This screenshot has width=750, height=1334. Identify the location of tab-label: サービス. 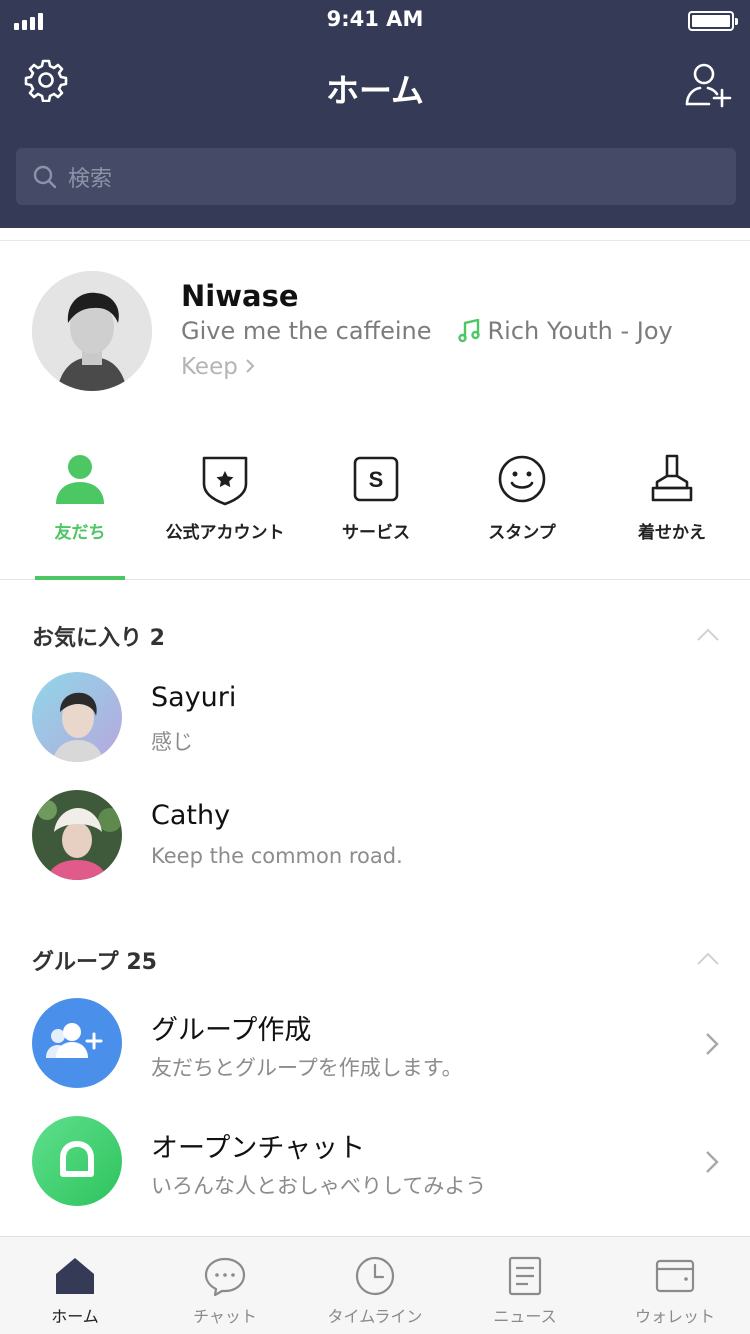
(376, 533).